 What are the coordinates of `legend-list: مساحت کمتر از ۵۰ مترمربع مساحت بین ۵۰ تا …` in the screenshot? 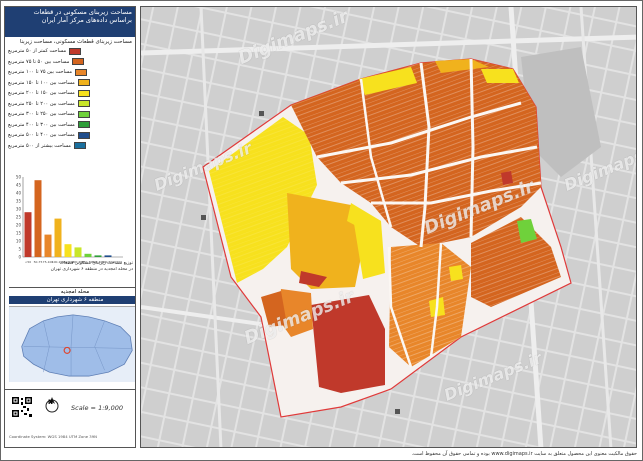 It's located at (70, 98).